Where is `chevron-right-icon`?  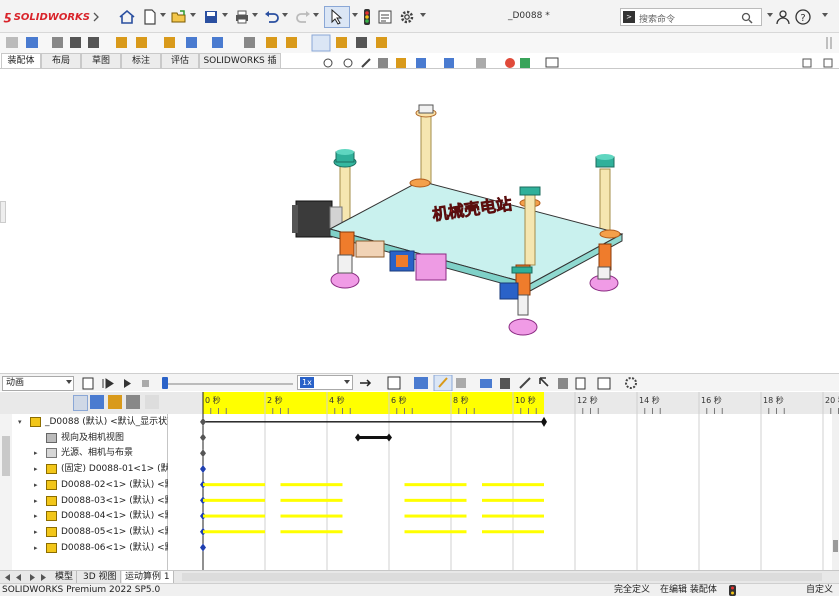 chevron-right-icon is located at coordinates (96, 17).